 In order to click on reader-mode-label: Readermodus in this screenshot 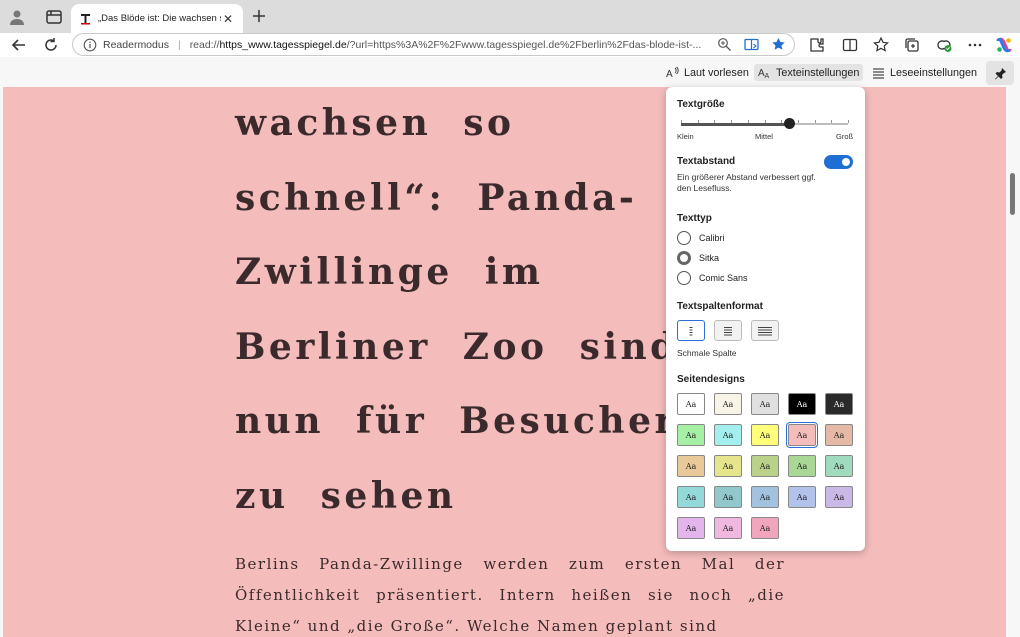, I will do `click(136, 44)`.